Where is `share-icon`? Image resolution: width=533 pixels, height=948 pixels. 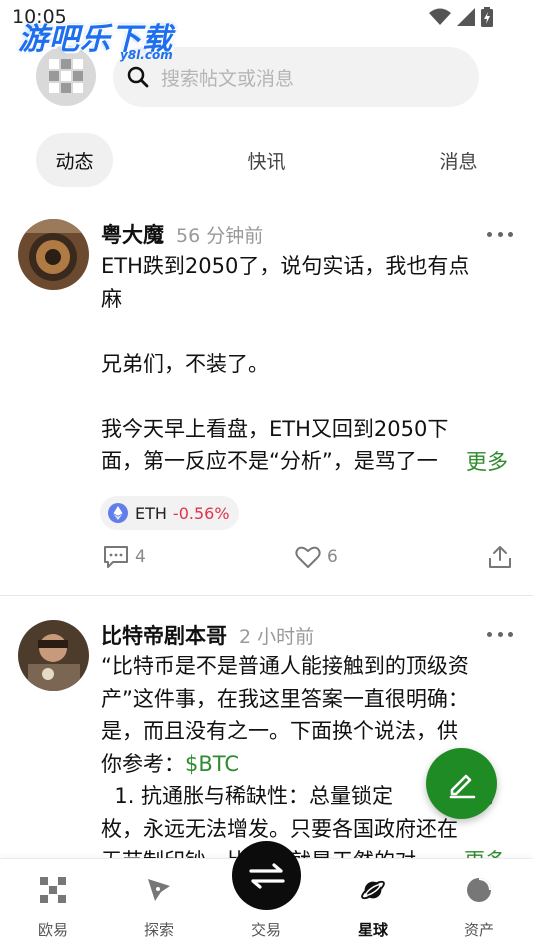 share-icon is located at coordinates (500, 557).